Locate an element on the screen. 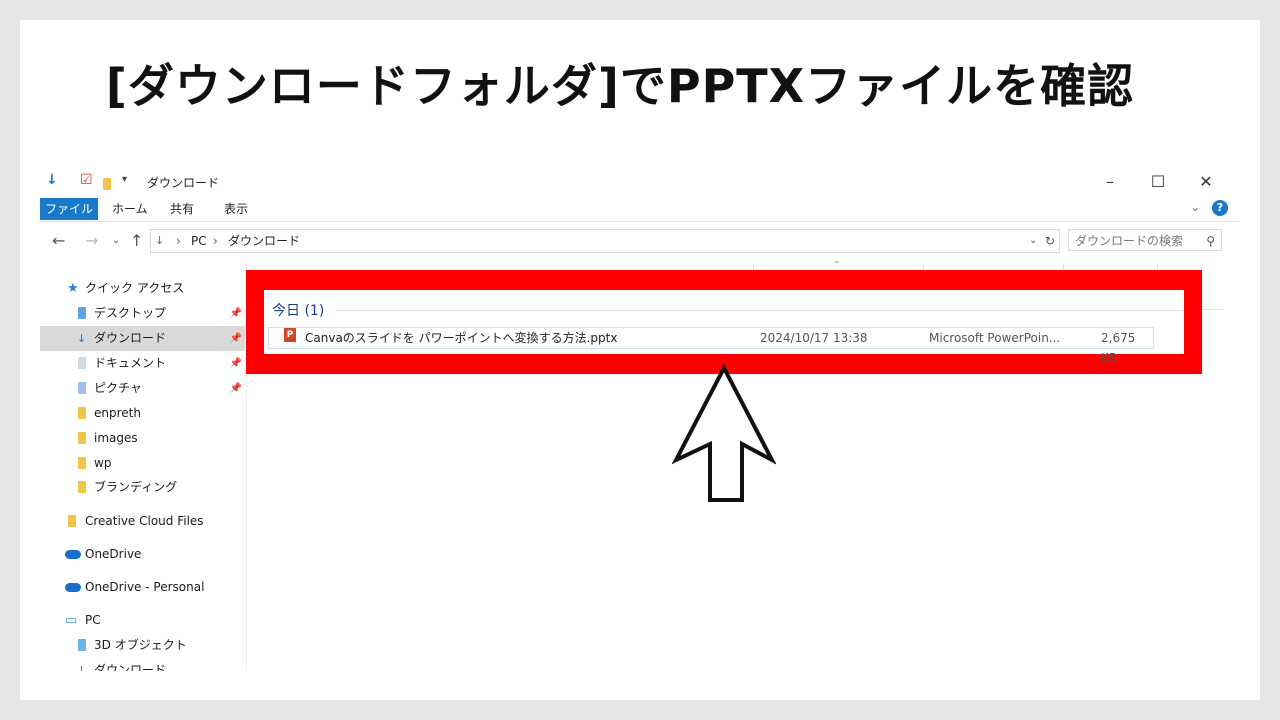 This screenshot has height=720, width=1280. sidebar-item-pictures: ピクチャ 📌 is located at coordinates (142, 388).